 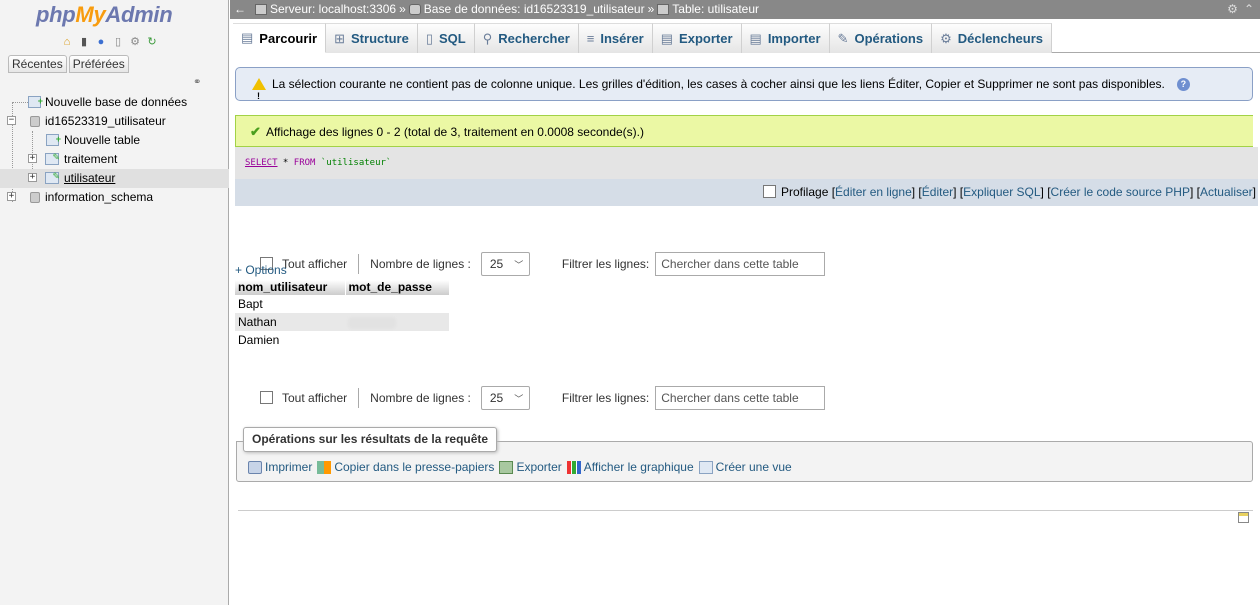 What do you see at coordinates (285, 163) in the screenshot?
I see `sql-star: *` at bounding box center [285, 163].